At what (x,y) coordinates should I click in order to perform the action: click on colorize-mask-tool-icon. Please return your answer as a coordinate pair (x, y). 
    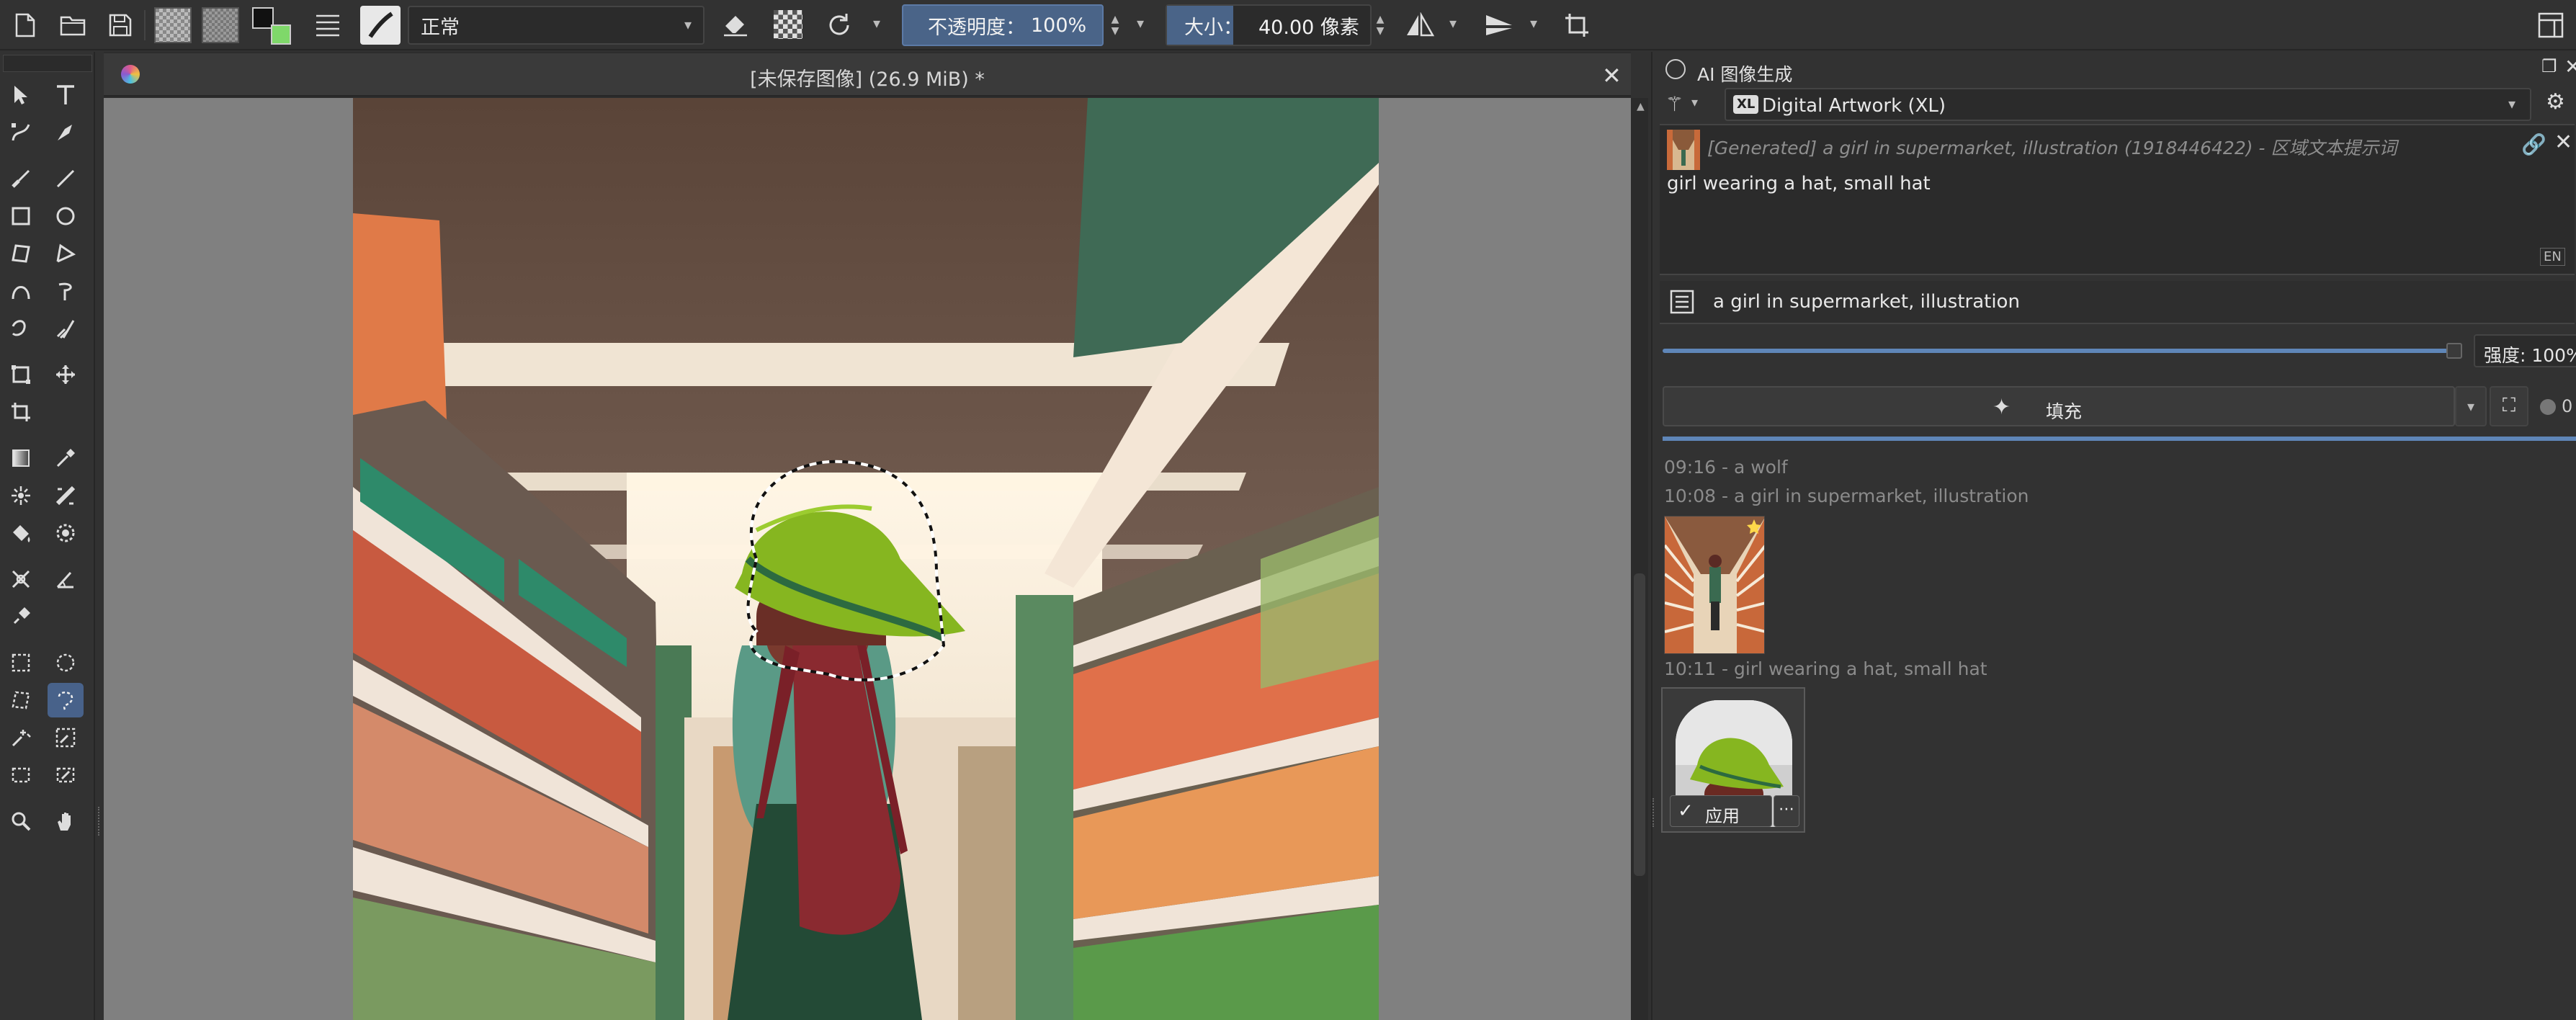
    Looking at the image, I should click on (66, 495).